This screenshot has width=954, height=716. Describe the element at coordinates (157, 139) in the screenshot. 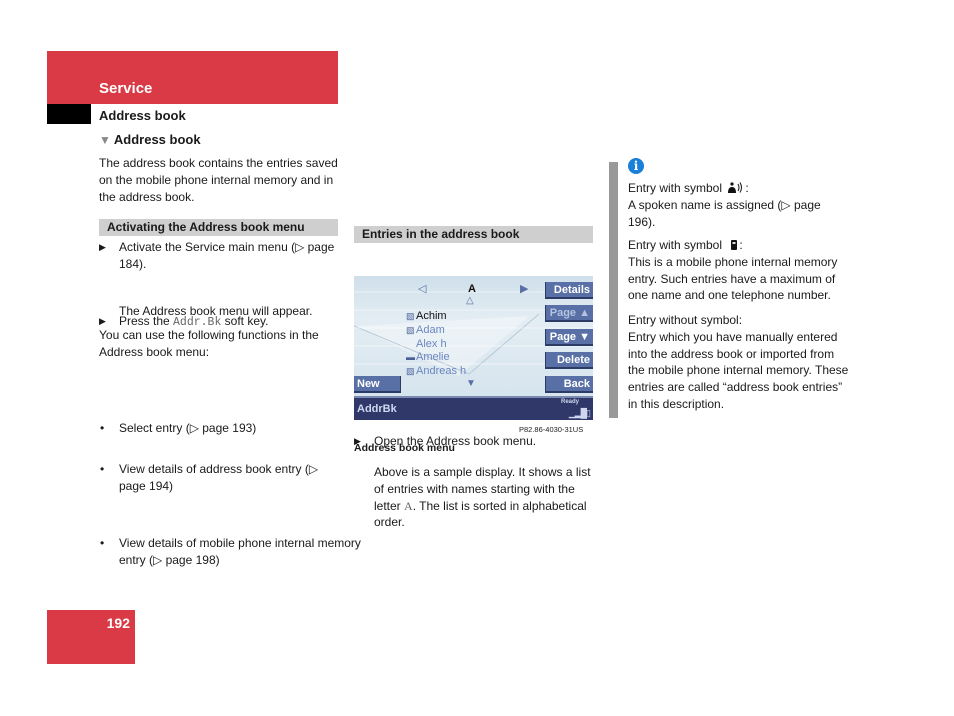

I see `sub-title-text: Address book` at that location.